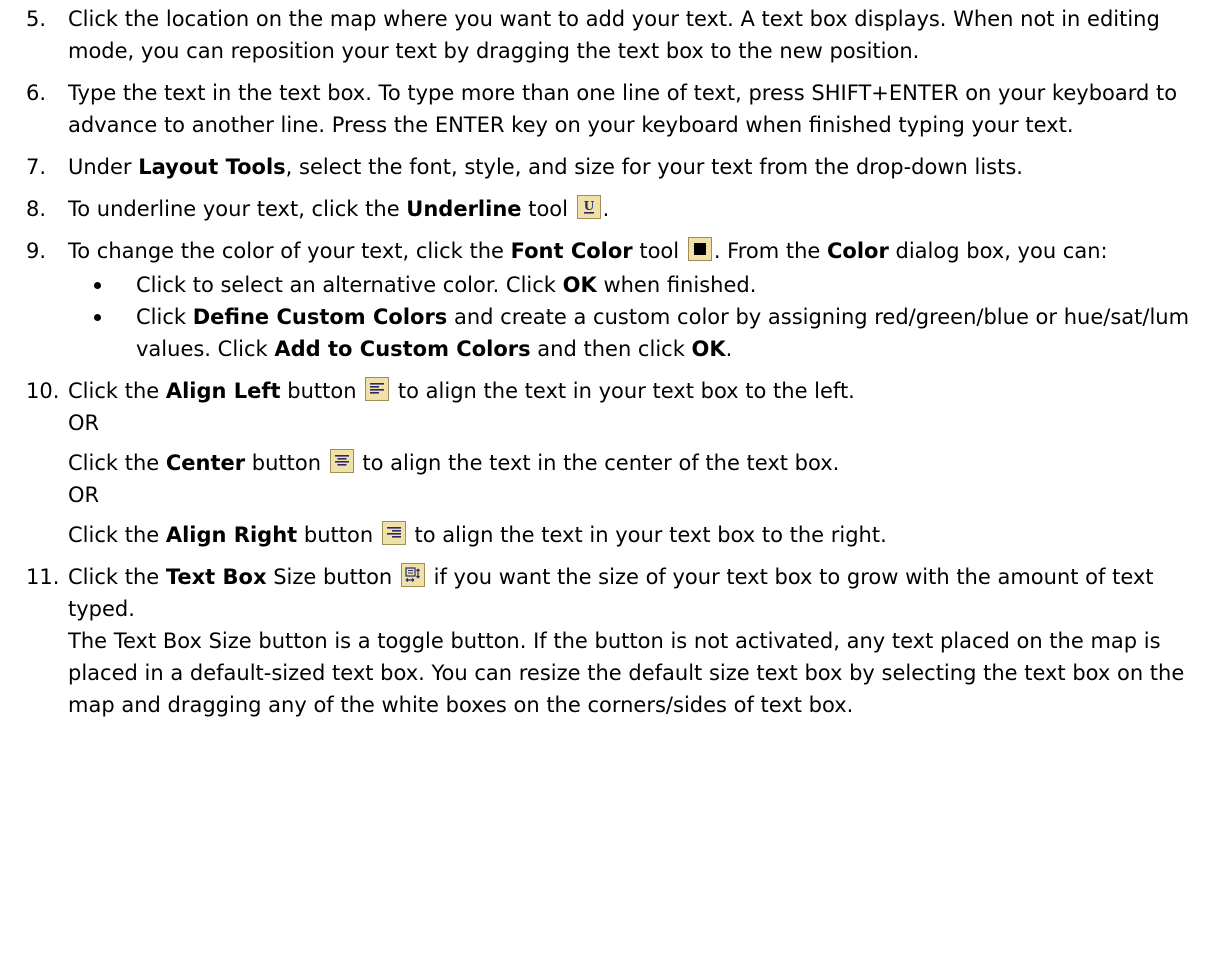 The height and width of the screenshot is (963, 1219). What do you see at coordinates (36, 93) in the screenshot?
I see `step-number: 6.` at bounding box center [36, 93].